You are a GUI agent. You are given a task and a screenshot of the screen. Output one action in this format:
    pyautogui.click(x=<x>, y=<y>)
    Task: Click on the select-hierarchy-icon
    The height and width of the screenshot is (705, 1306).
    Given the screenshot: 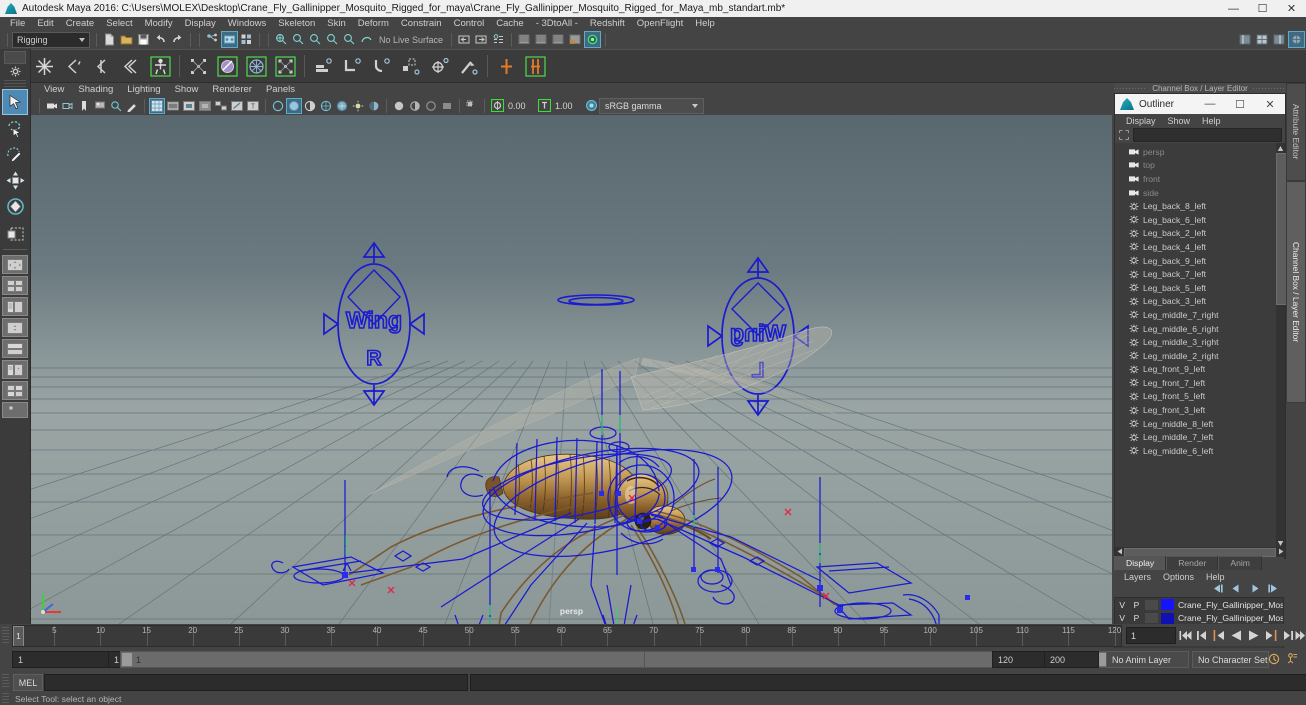 What is the action you would take?
    pyautogui.click(x=212, y=39)
    